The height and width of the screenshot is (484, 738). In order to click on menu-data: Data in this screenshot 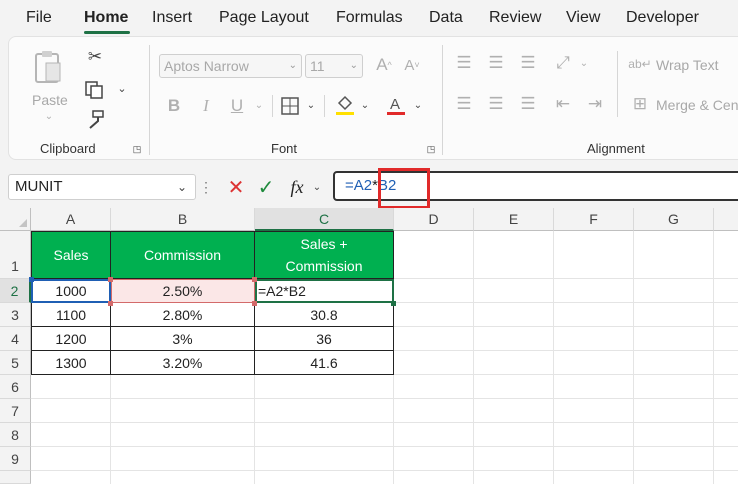, I will do `click(446, 18)`.